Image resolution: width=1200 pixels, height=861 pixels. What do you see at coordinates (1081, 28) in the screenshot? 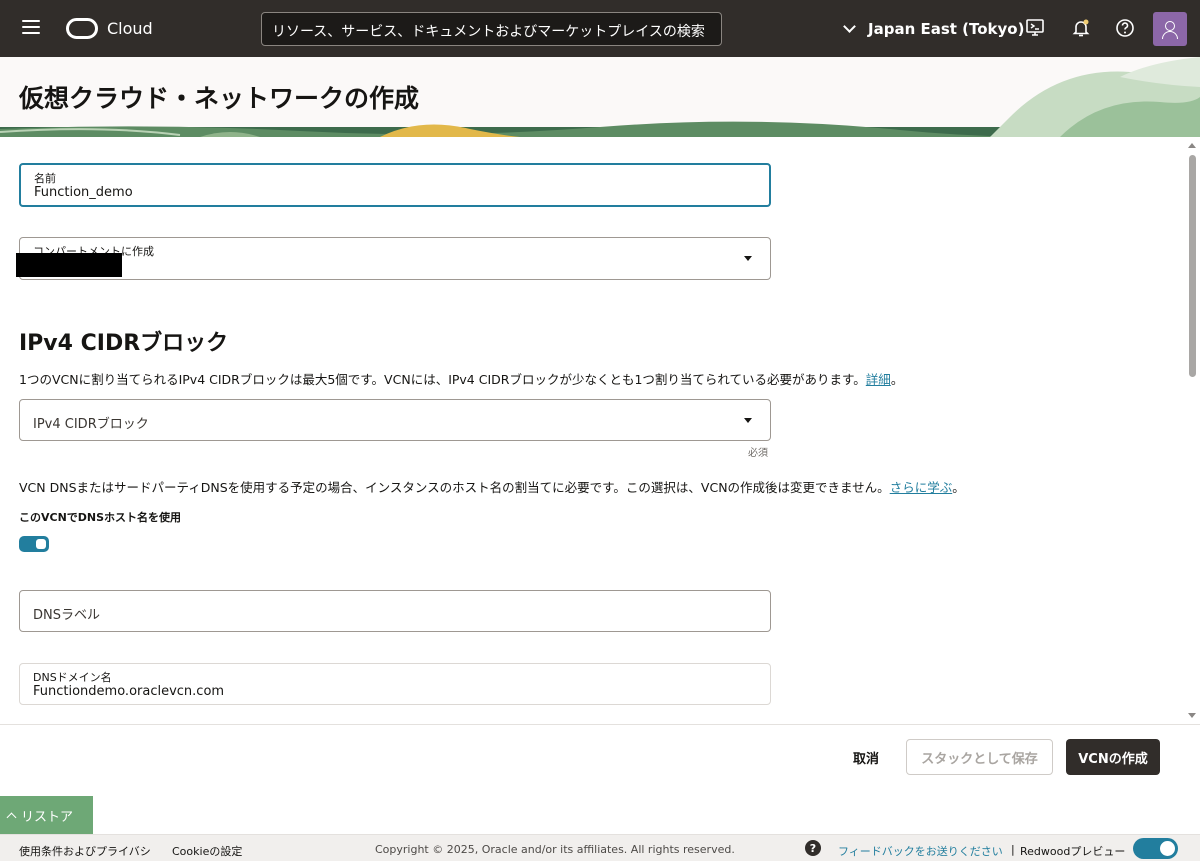
I see `bell-icon` at bounding box center [1081, 28].